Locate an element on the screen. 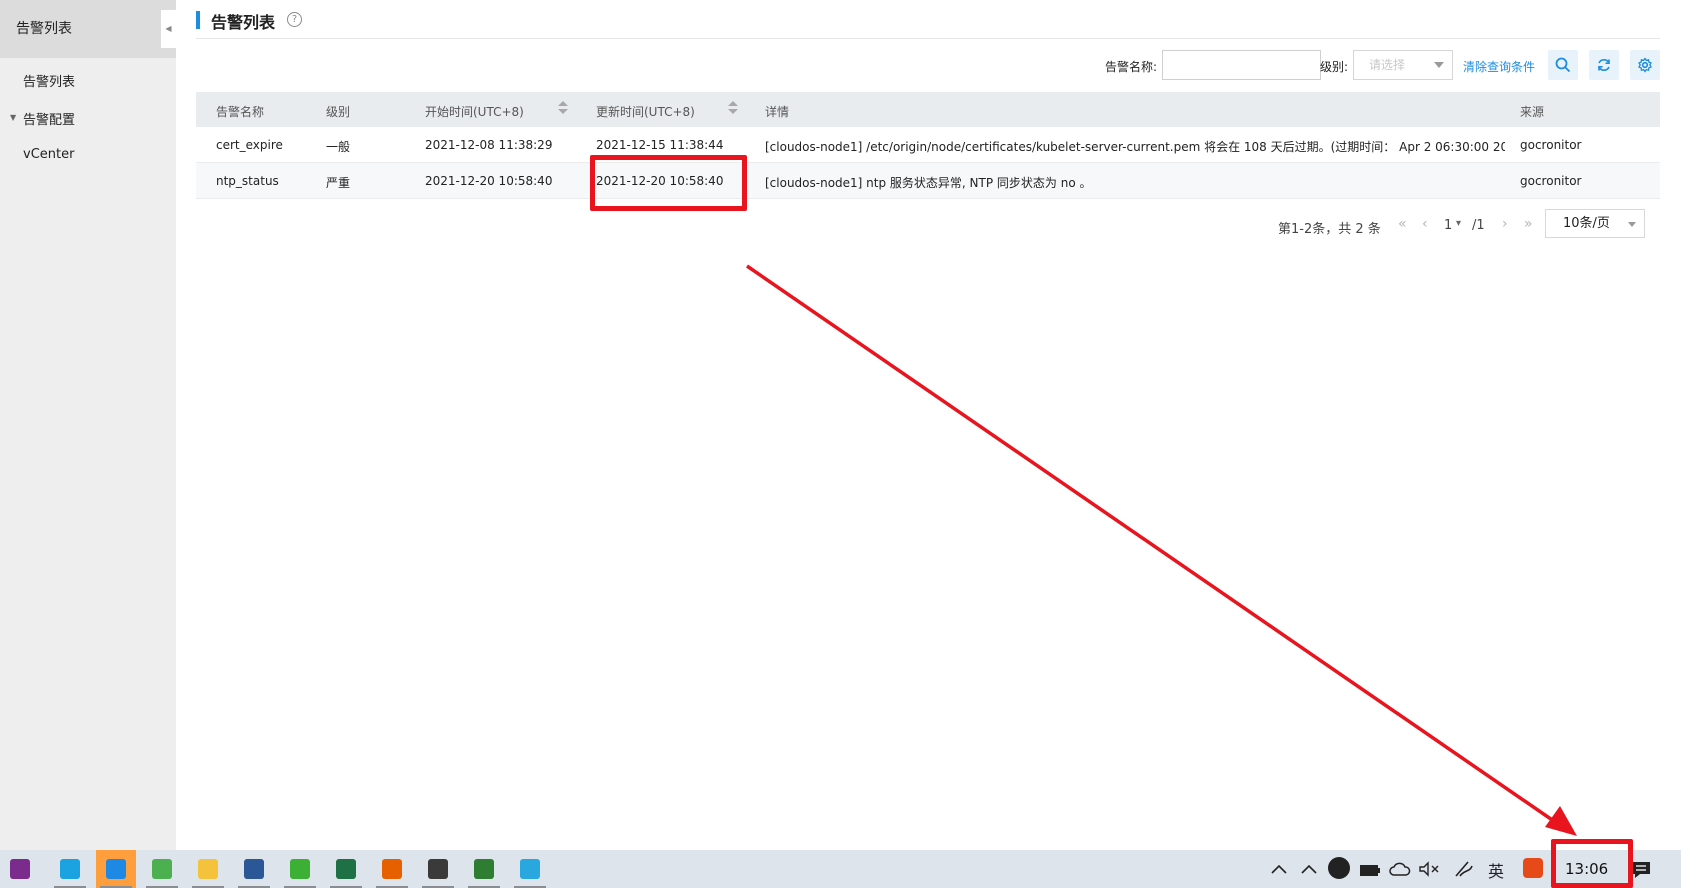 The height and width of the screenshot is (888, 1681). chevron-up-icon is located at coordinates (1279, 869).